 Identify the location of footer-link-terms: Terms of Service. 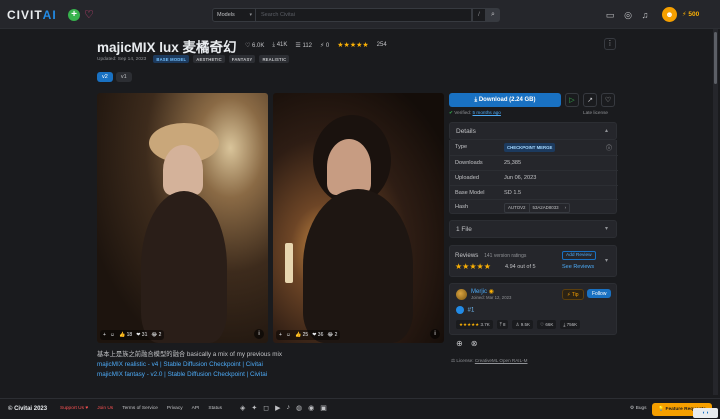
(140, 408).